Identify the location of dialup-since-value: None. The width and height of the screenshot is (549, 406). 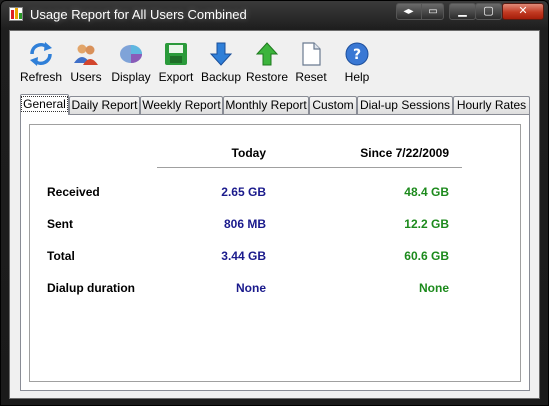
(434, 288).